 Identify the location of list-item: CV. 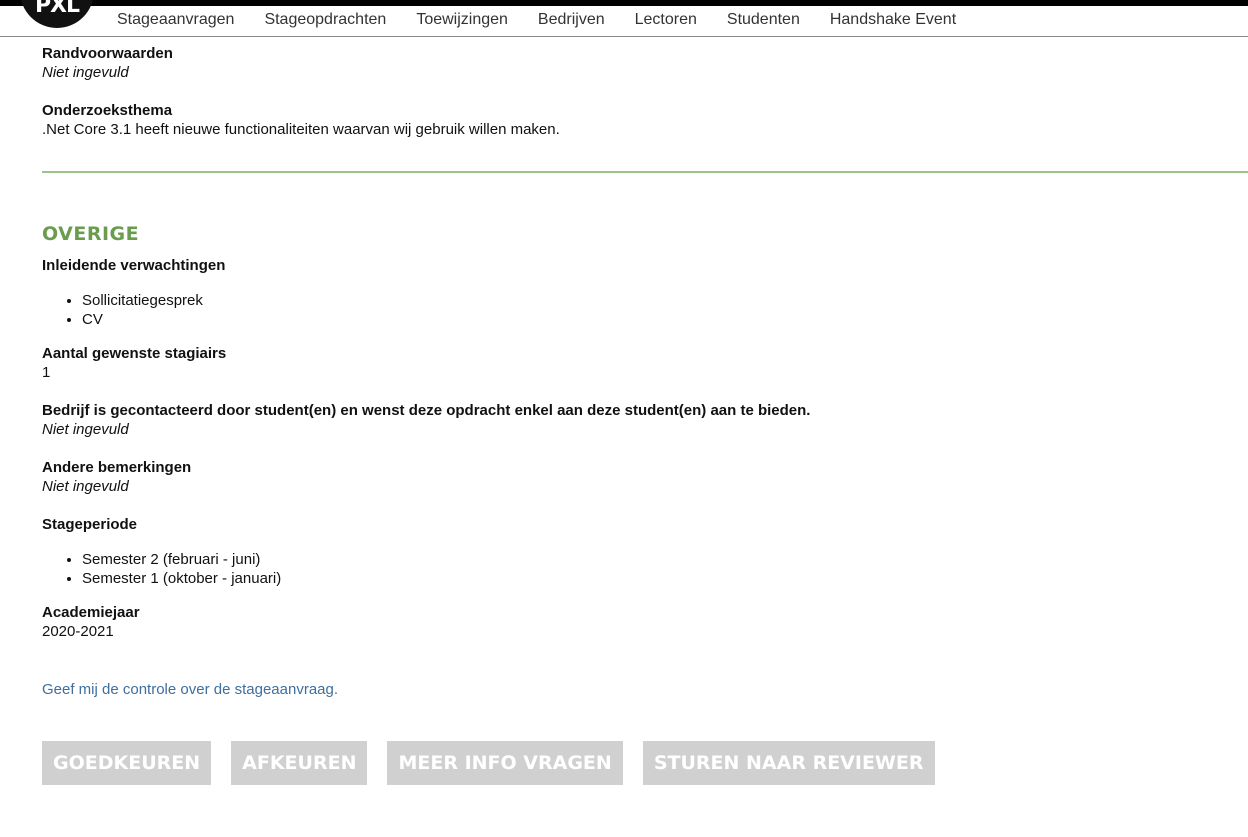
(665, 319).